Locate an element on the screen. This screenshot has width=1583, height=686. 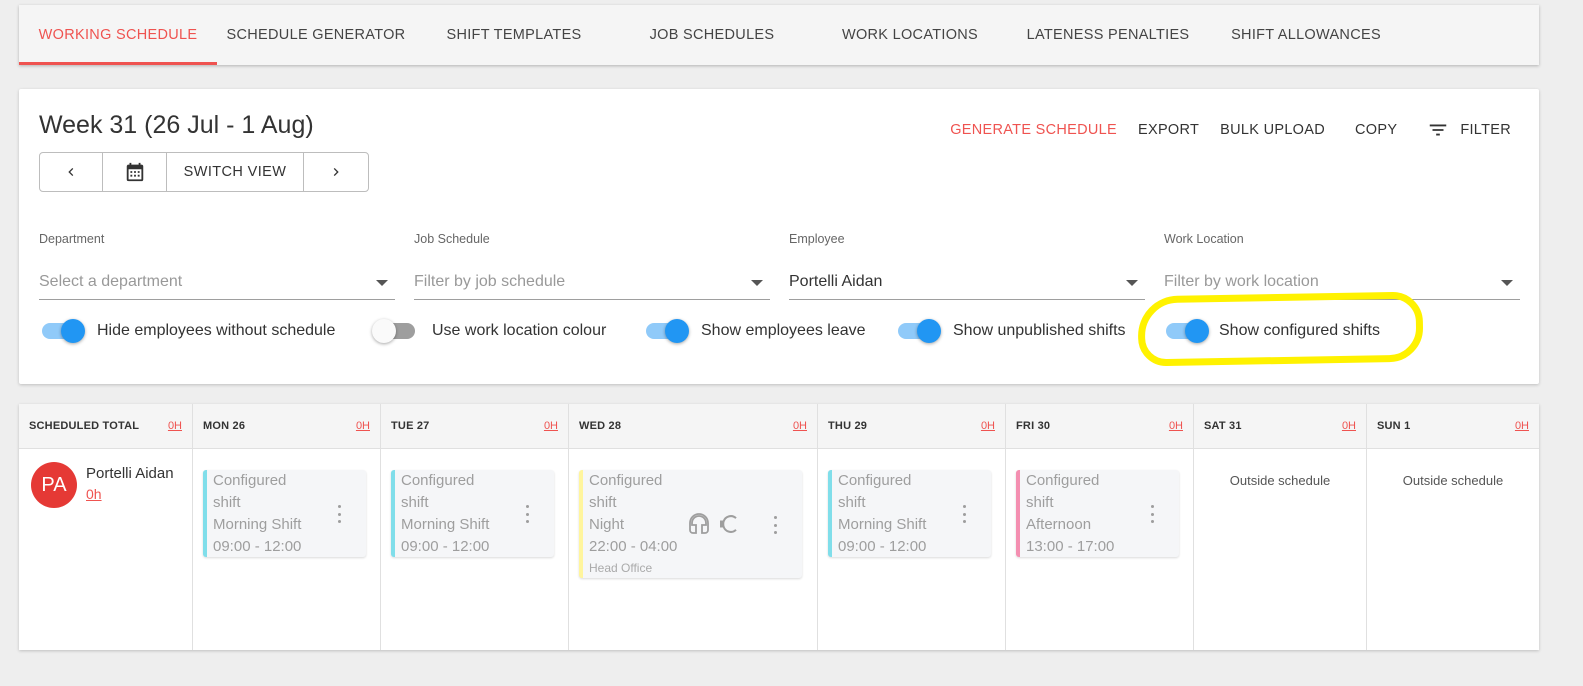
column-title: THU 29 is located at coordinates (848, 426).